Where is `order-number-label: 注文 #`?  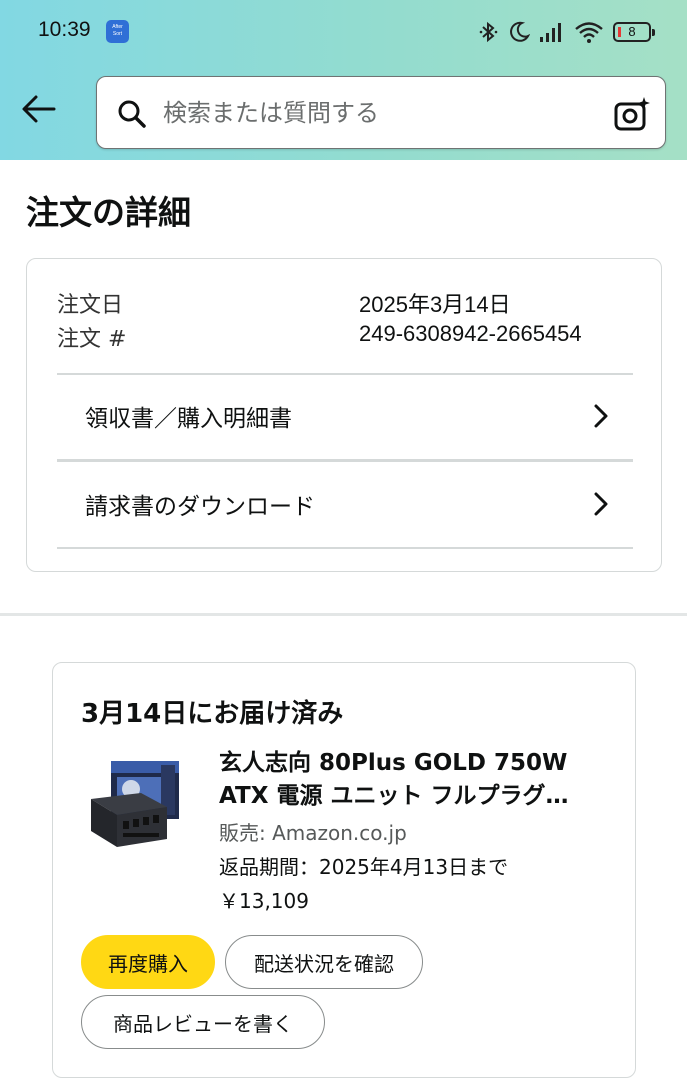
order-number-label: 注文 # is located at coordinates (92, 339).